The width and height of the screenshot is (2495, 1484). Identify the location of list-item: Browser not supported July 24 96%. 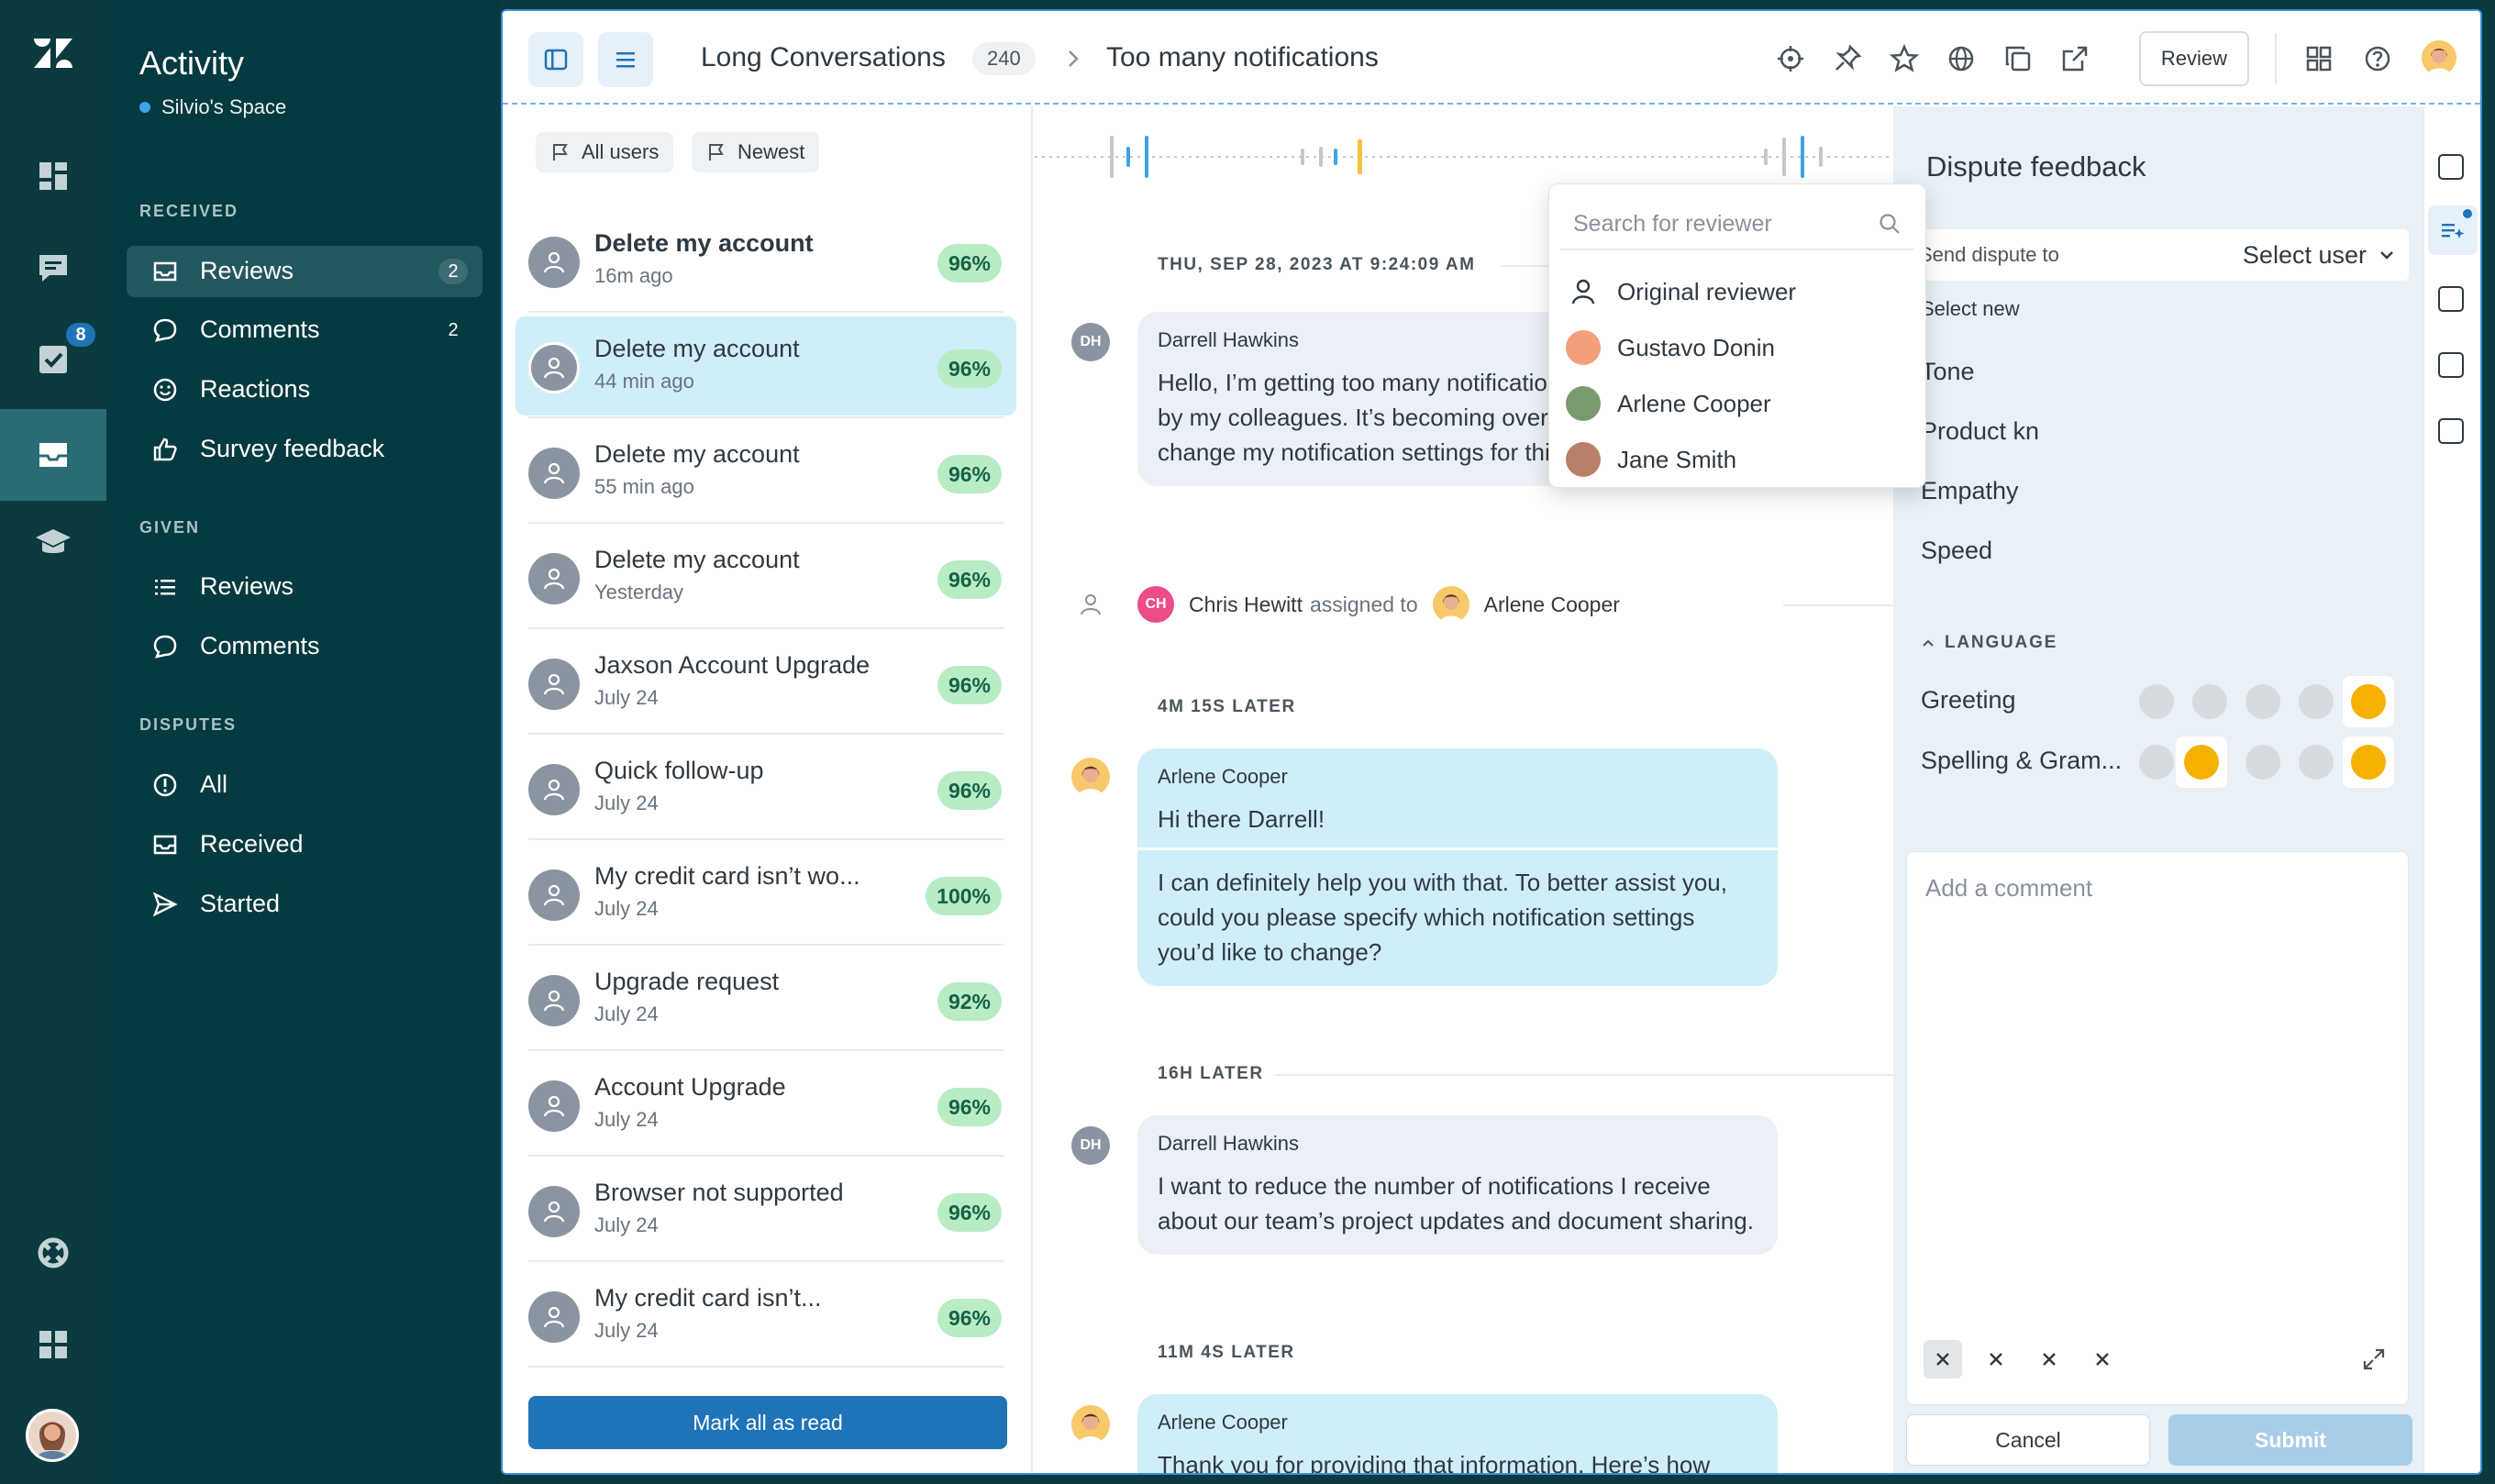
(766, 1211).